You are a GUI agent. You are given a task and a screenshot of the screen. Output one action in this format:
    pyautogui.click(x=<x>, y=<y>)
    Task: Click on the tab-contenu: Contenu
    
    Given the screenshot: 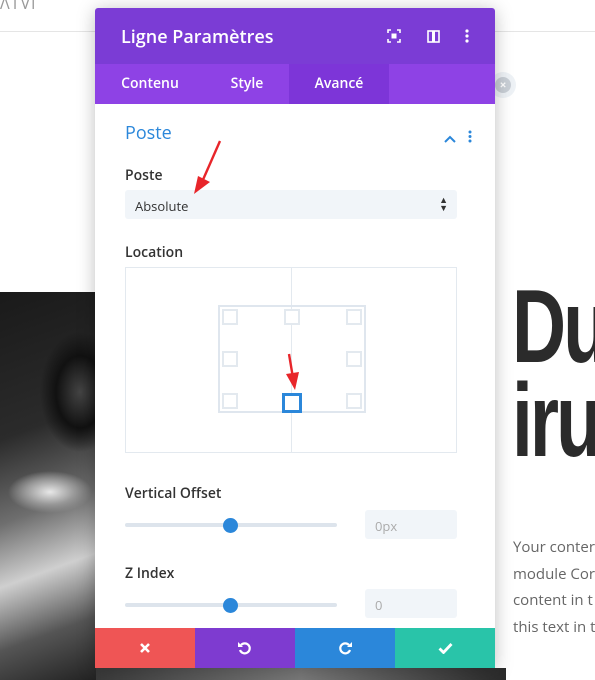 What is the action you would take?
    pyautogui.click(x=150, y=84)
    